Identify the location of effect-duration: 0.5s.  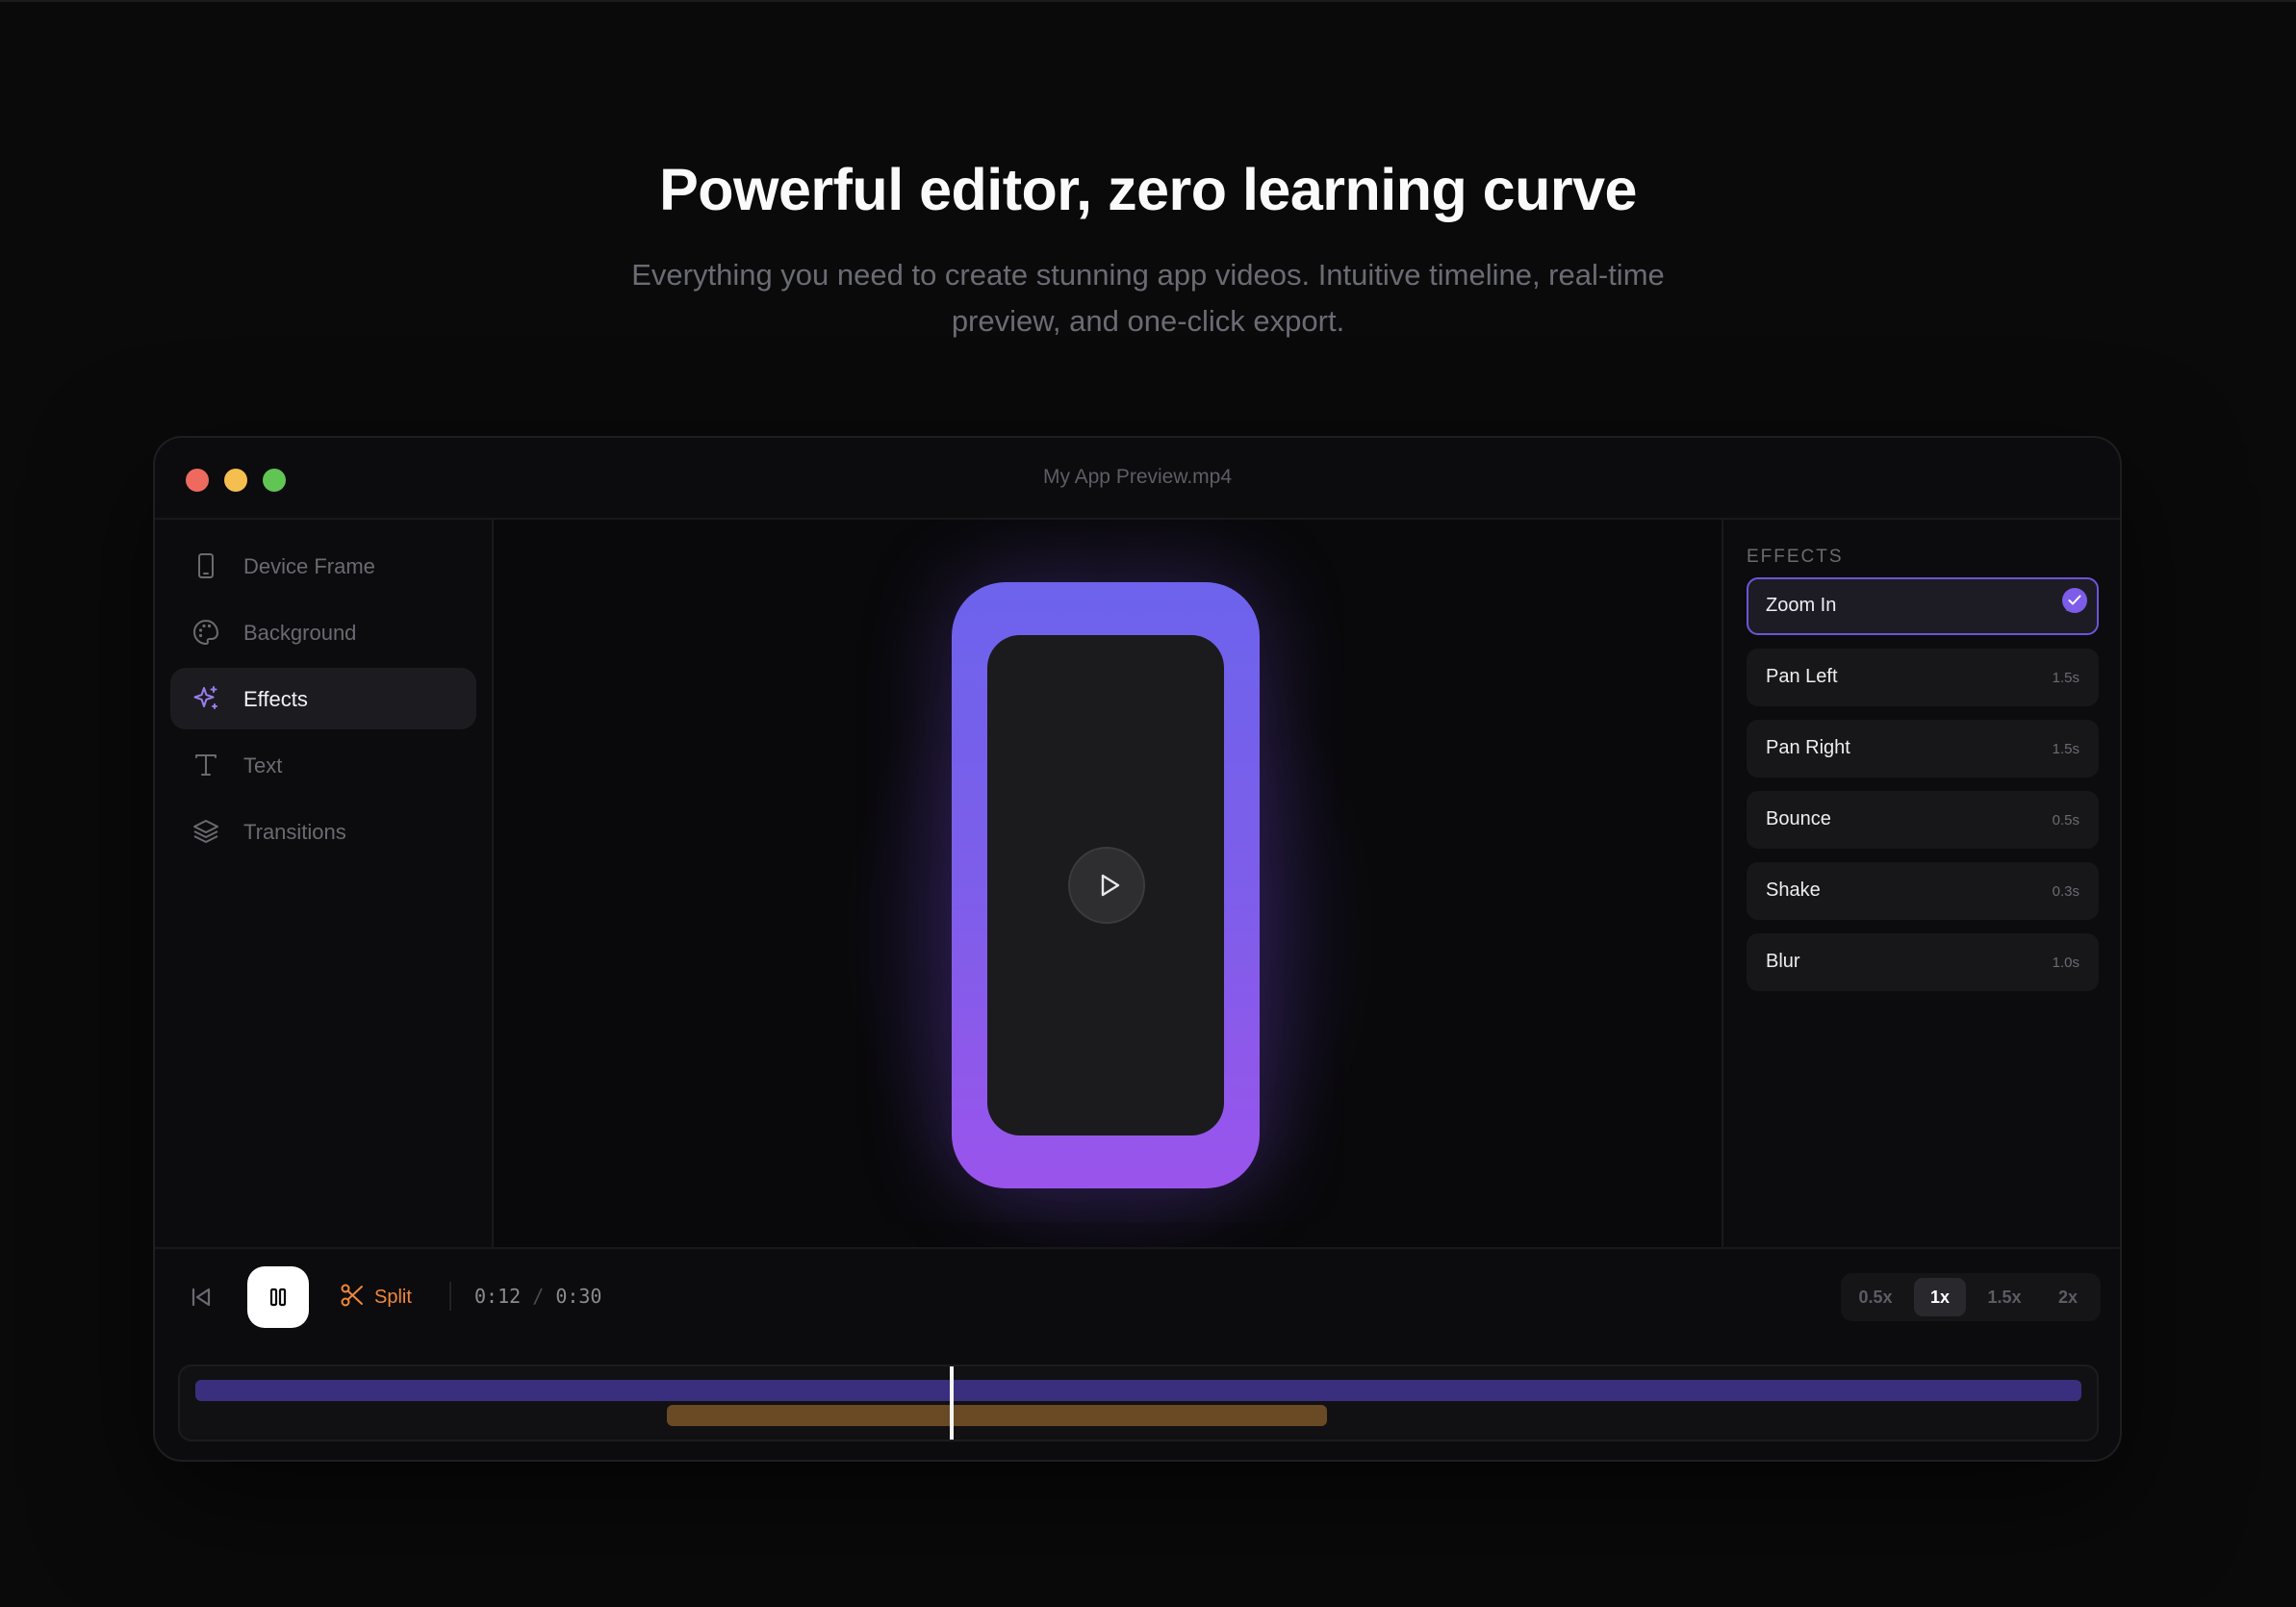
(2065, 821).